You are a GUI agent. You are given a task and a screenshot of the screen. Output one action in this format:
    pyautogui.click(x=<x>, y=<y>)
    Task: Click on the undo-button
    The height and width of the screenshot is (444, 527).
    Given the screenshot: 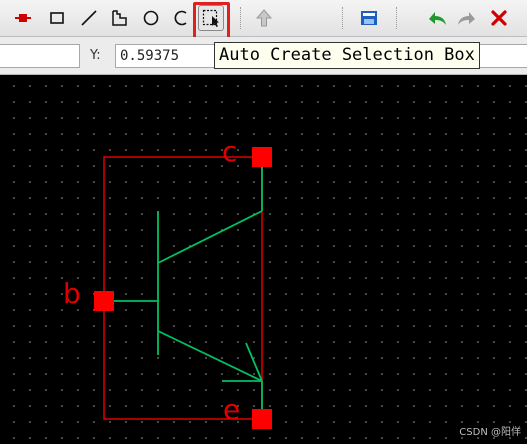 What is the action you would take?
    pyautogui.click(x=437, y=18)
    